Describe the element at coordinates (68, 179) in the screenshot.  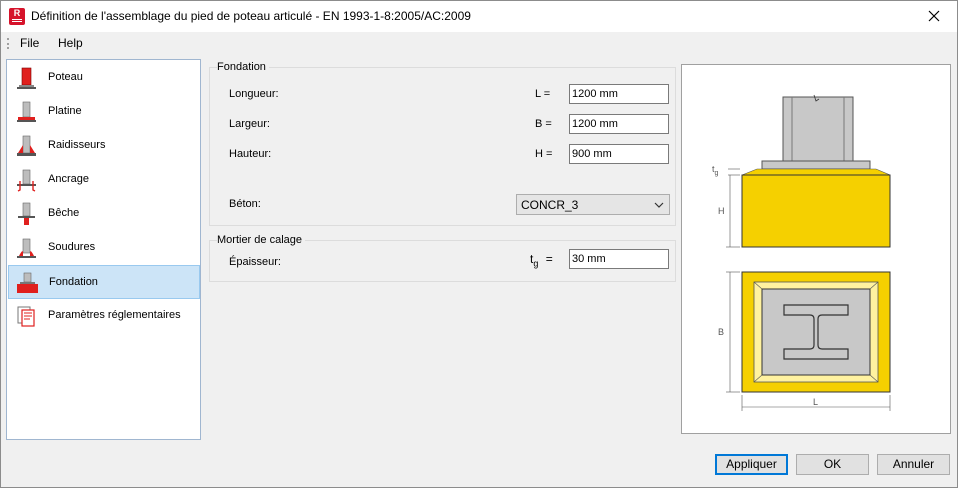
I see `sidebar-item-label: Ancrage` at that location.